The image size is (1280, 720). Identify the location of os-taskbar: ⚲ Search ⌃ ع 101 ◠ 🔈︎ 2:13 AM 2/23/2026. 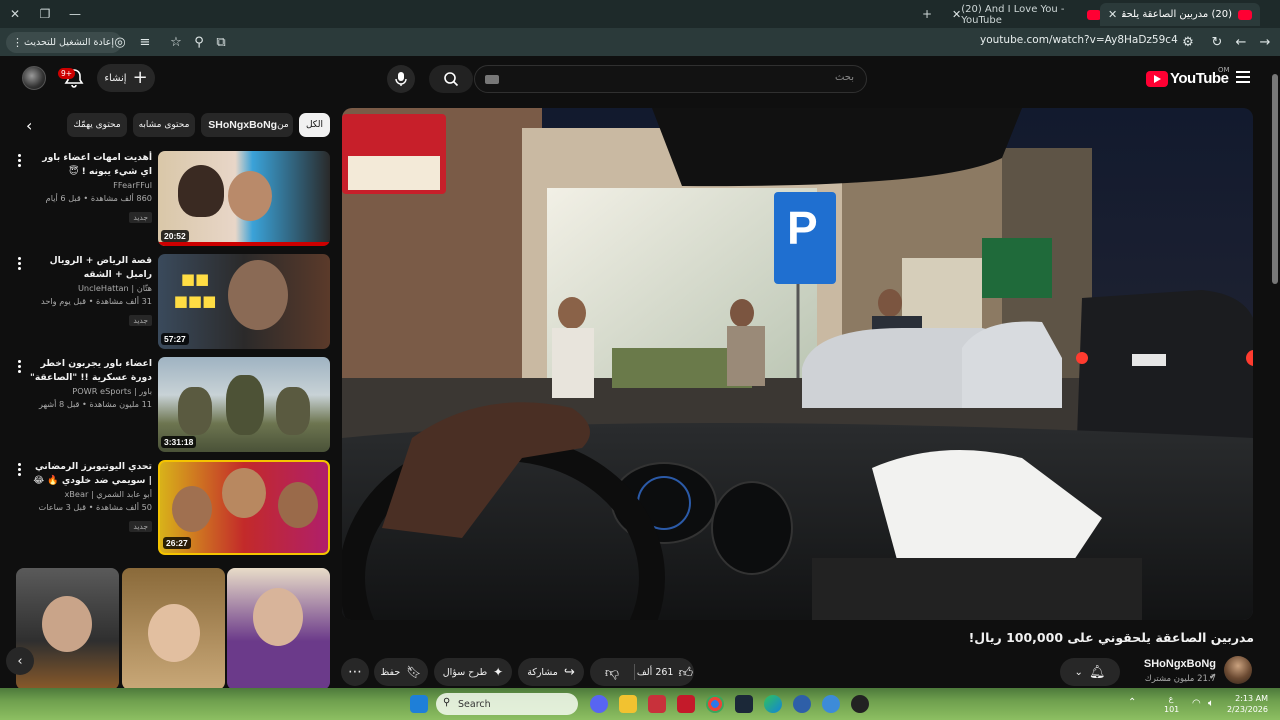
(640, 704).